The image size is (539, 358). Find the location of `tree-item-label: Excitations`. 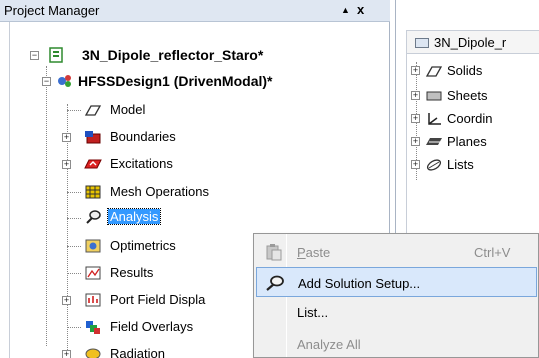

tree-item-label: Excitations is located at coordinates (141, 163).